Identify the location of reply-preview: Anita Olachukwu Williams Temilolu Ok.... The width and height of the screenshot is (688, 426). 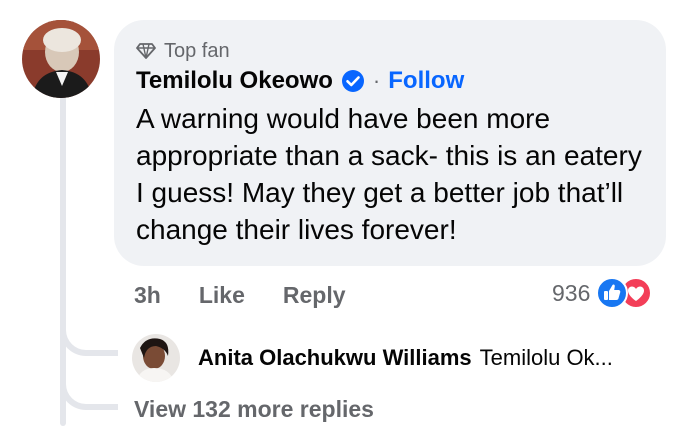
(405, 358).